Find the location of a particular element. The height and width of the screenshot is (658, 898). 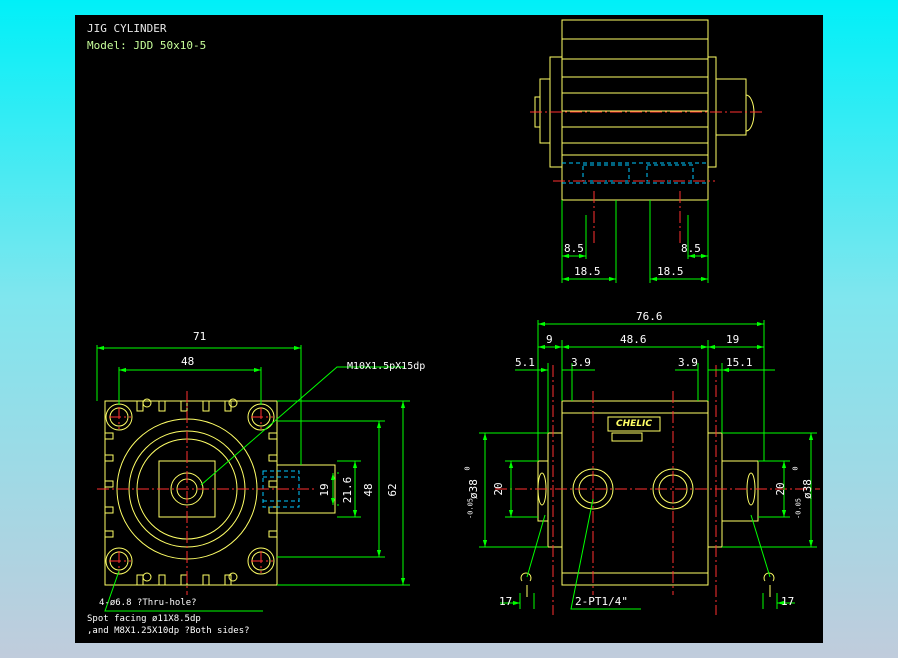

side-centerlines is located at coordinates (657, 490).